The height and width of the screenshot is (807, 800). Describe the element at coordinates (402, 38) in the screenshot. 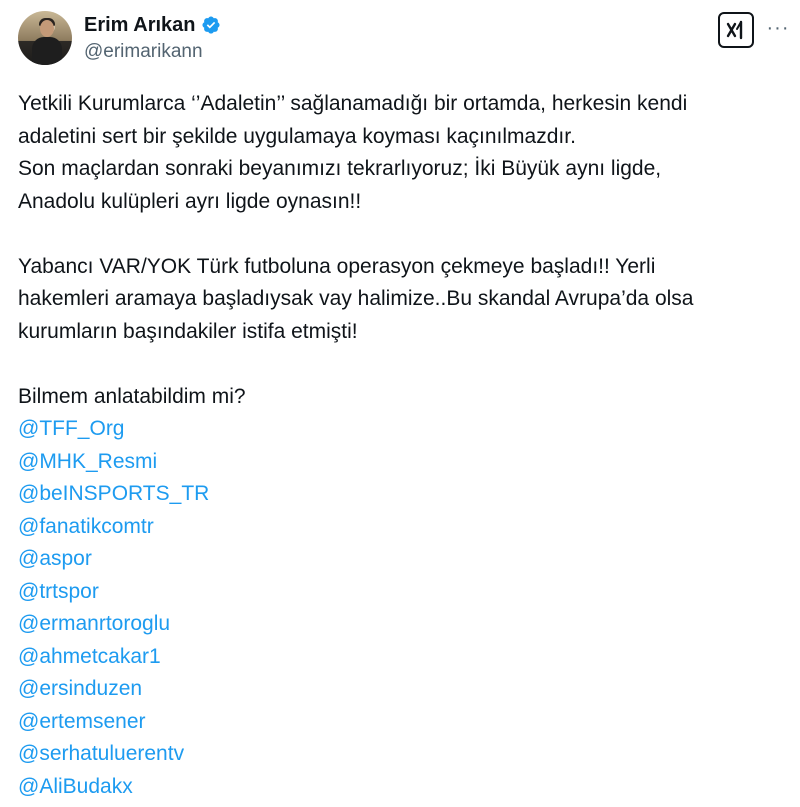

I see `tweet-header: Erim Arıkan @erimarikann ···` at that location.